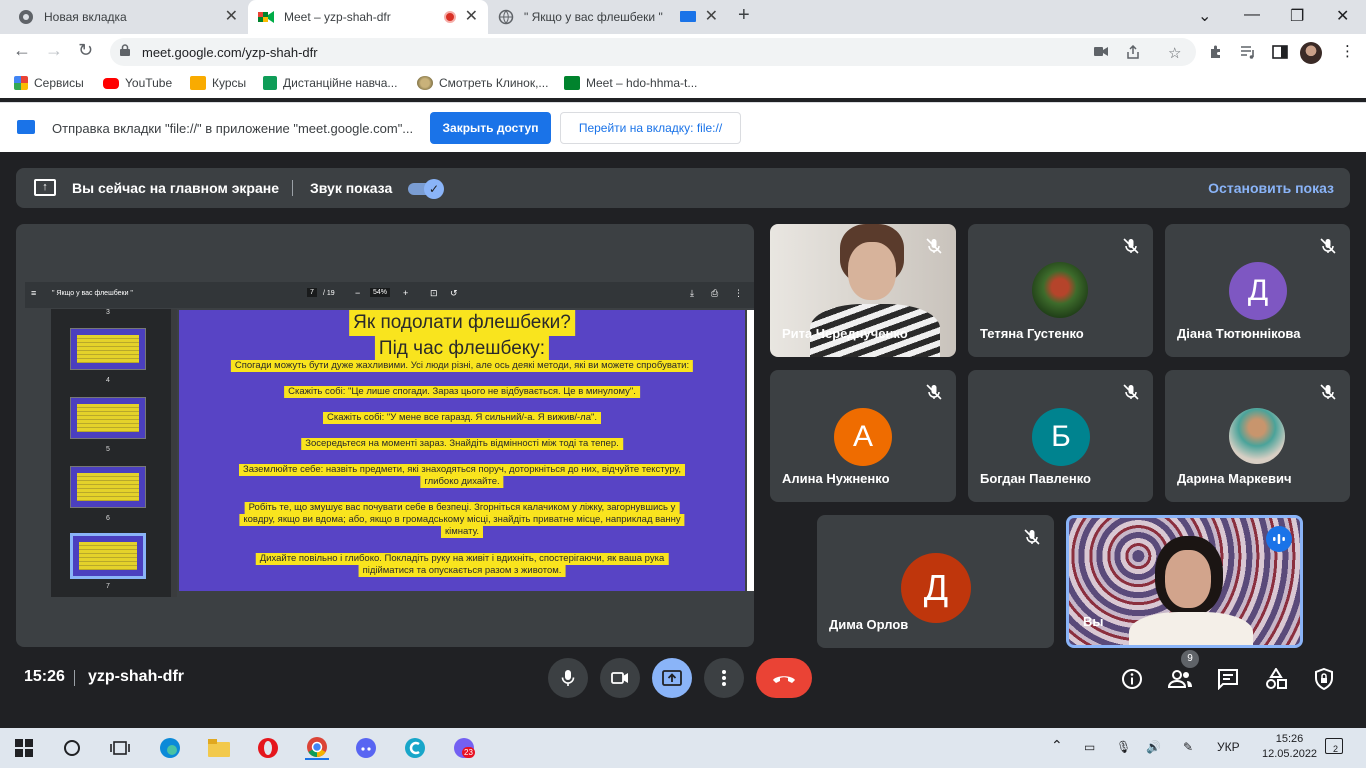 This screenshot has height=768, width=1366. What do you see at coordinates (174, 453) in the screenshot?
I see `thumbnail-scrollbar` at bounding box center [174, 453].